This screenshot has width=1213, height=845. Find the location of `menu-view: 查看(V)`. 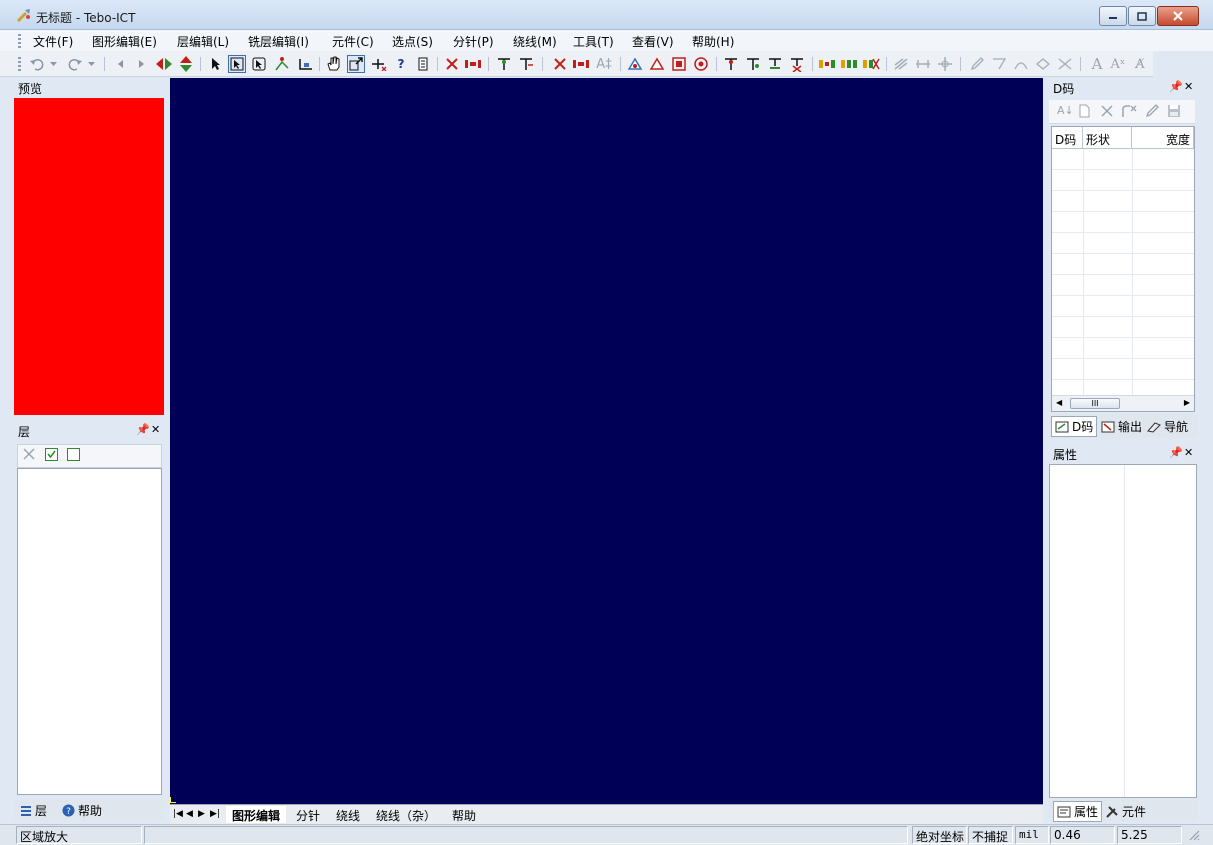

menu-view: 查看(V) is located at coordinates (653, 41).